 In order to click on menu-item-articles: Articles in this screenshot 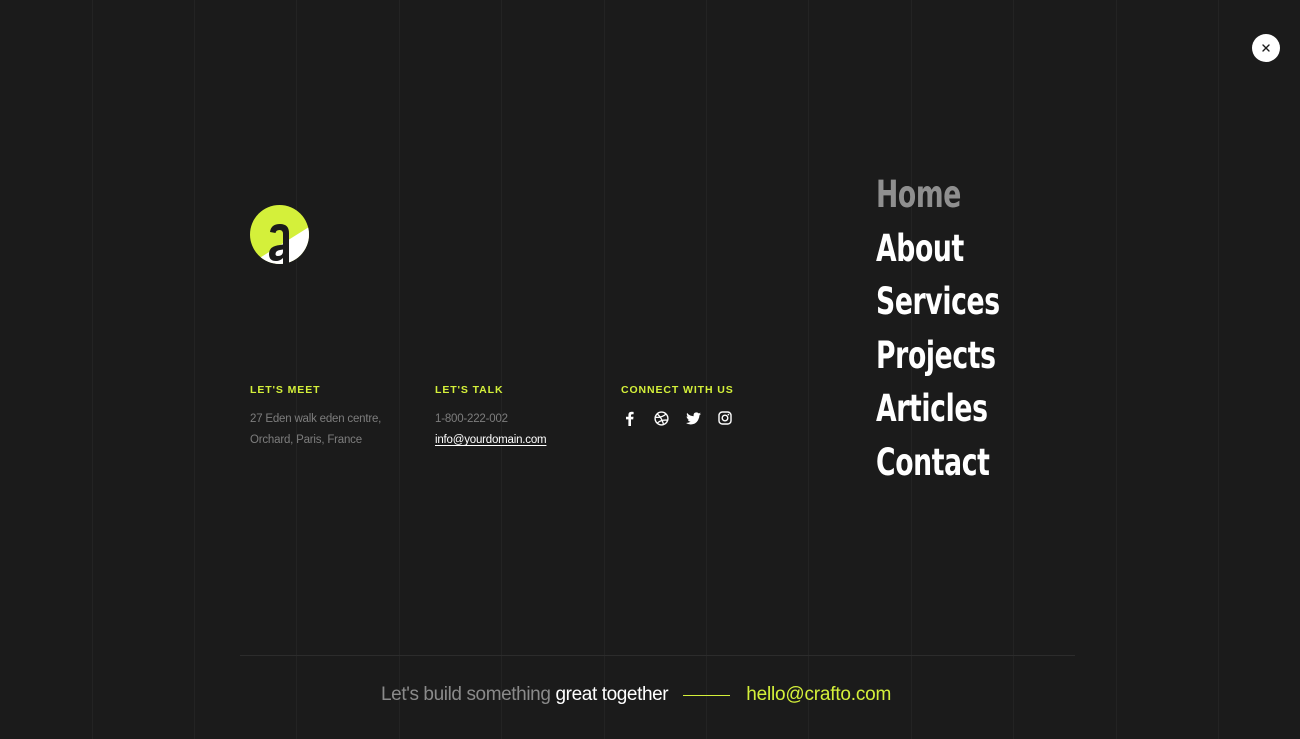, I will do `click(962, 409)`.